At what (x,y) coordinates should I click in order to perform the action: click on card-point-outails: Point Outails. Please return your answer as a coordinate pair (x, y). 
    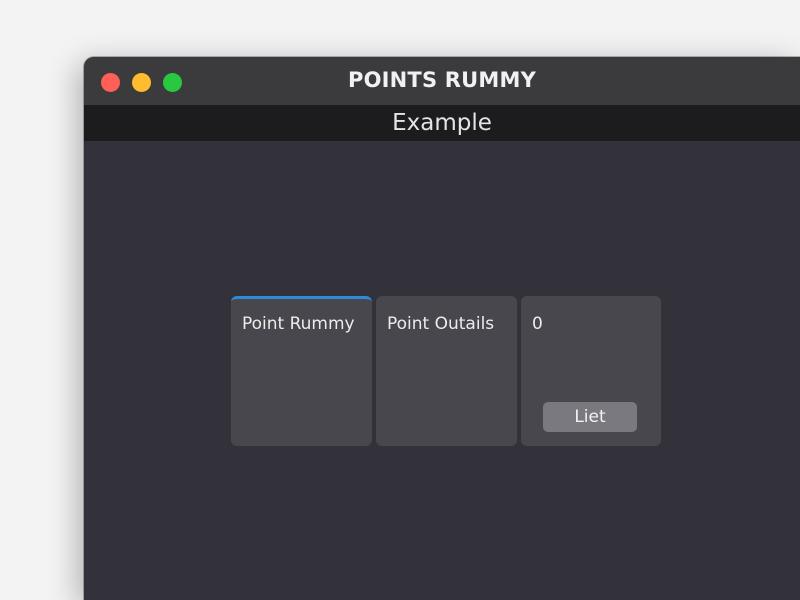
    Looking at the image, I should click on (446, 371).